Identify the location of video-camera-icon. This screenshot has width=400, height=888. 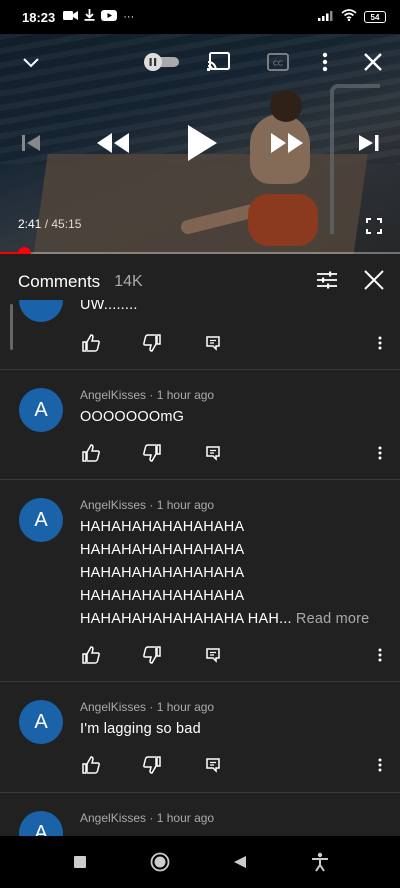
(71, 17).